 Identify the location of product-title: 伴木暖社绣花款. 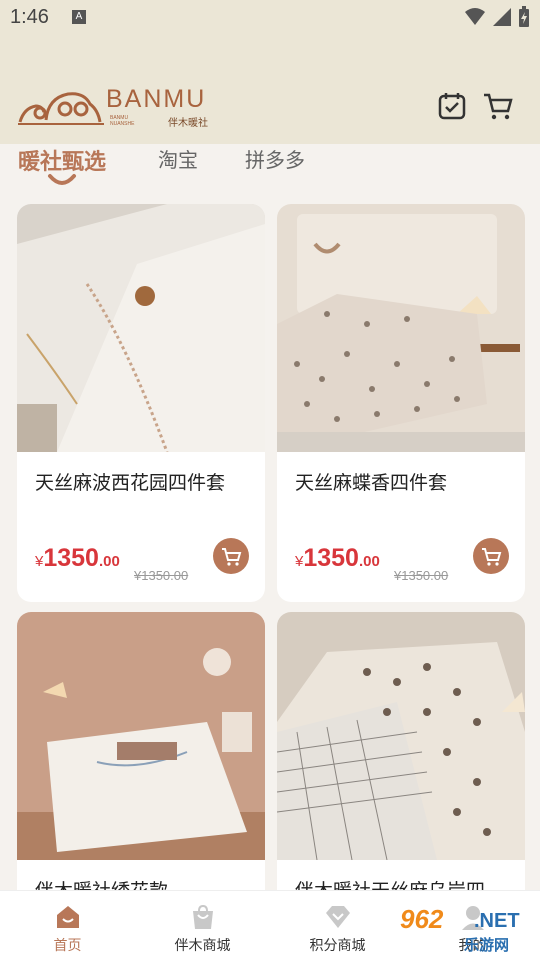
(101, 883).